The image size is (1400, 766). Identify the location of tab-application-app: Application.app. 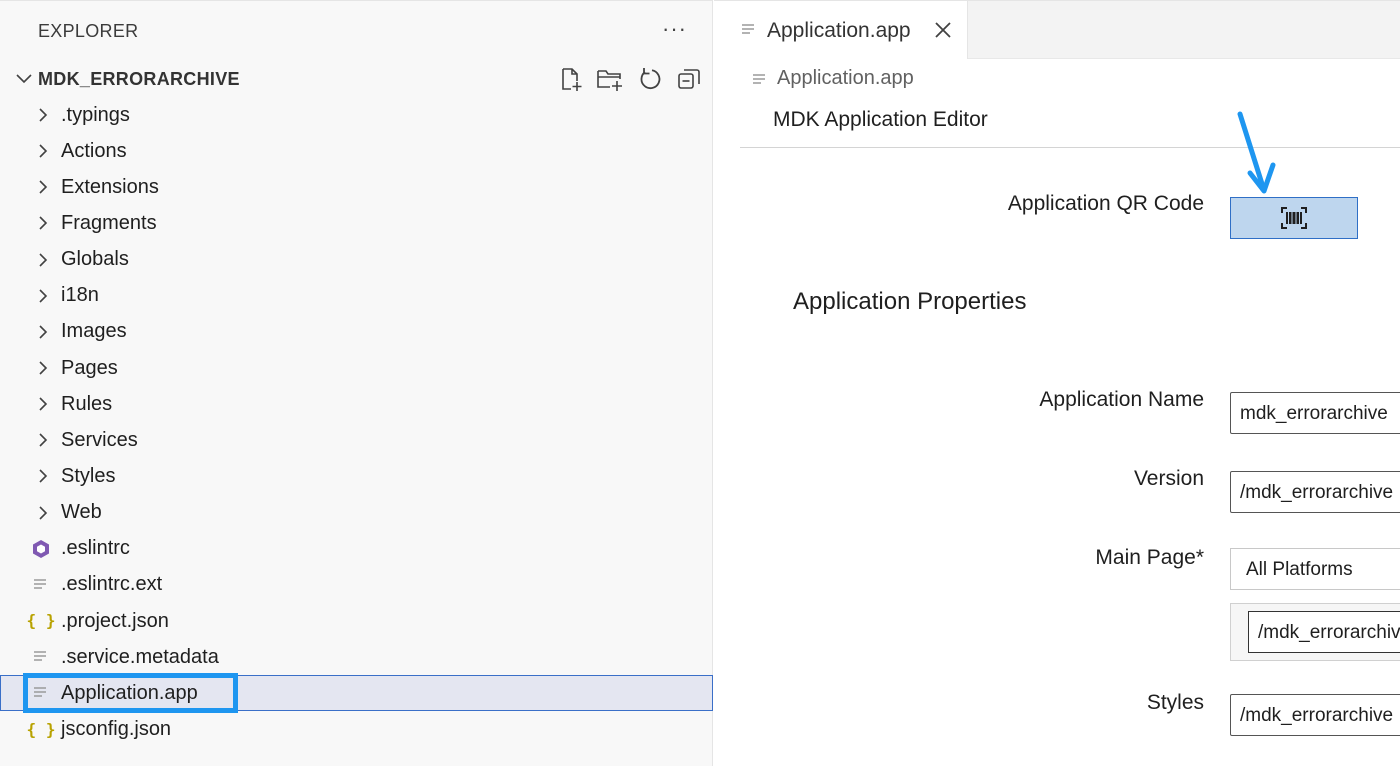
(841, 30).